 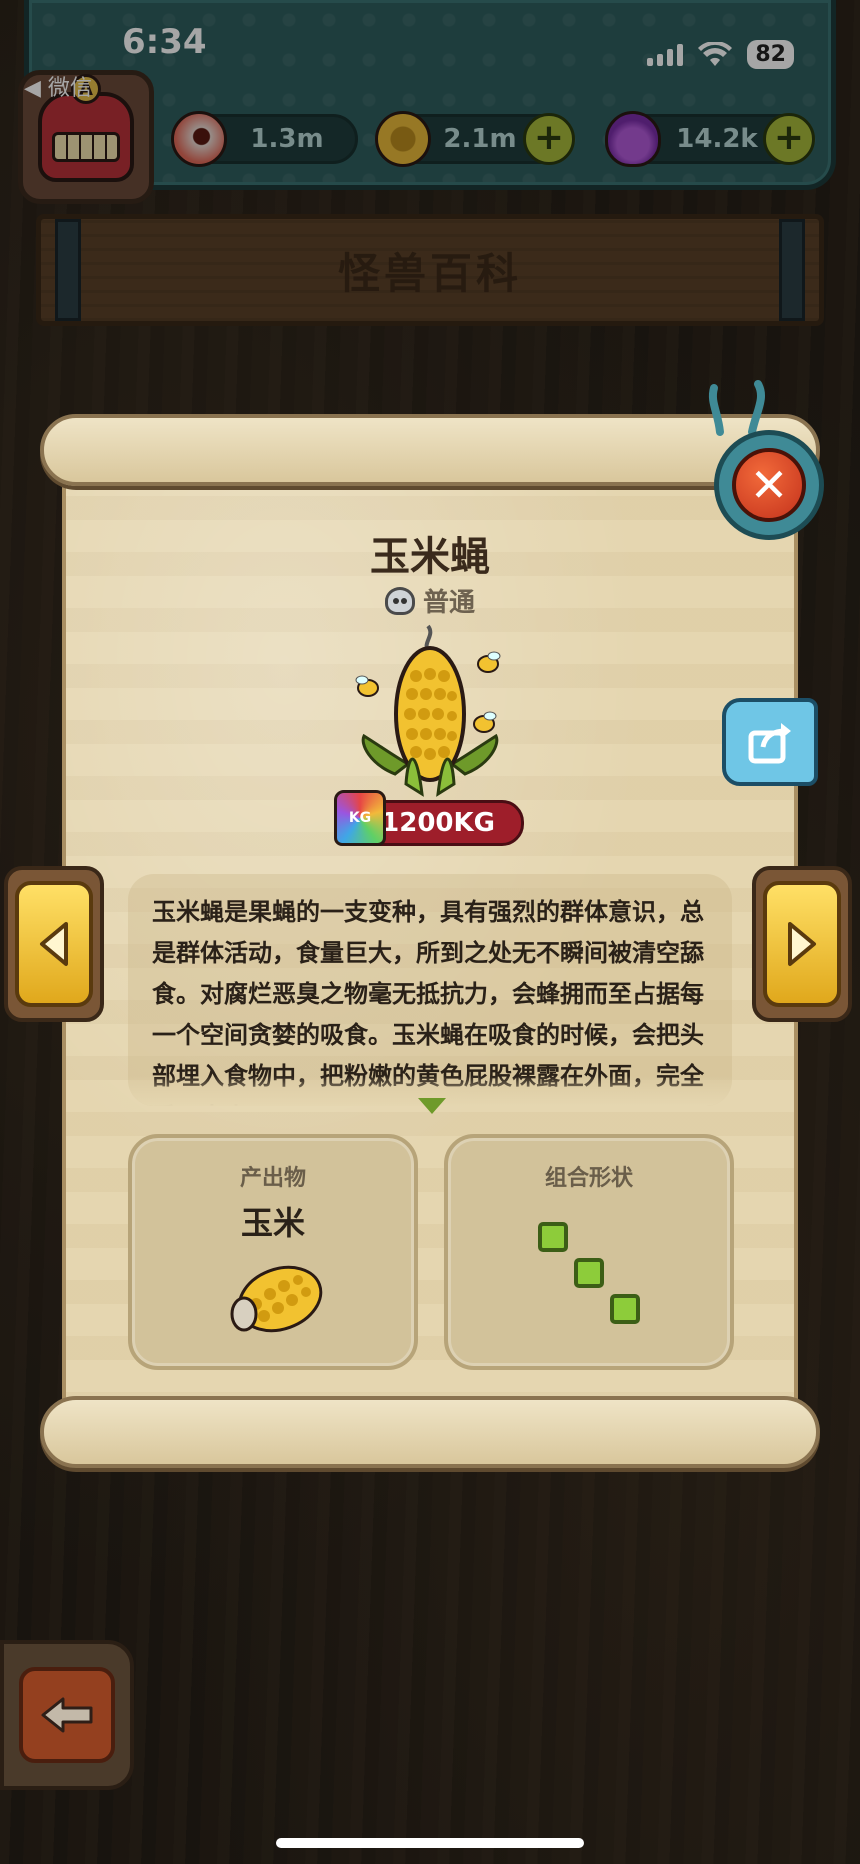 I want to click on corn-fly-monster-image, so click(x=428, y=710).